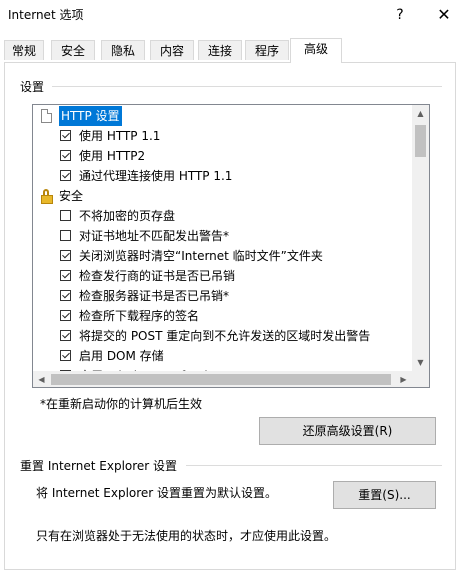 The width and height of the screenshot is (463, 571). I want to click on tree-category: 安全, so click(222, 196).